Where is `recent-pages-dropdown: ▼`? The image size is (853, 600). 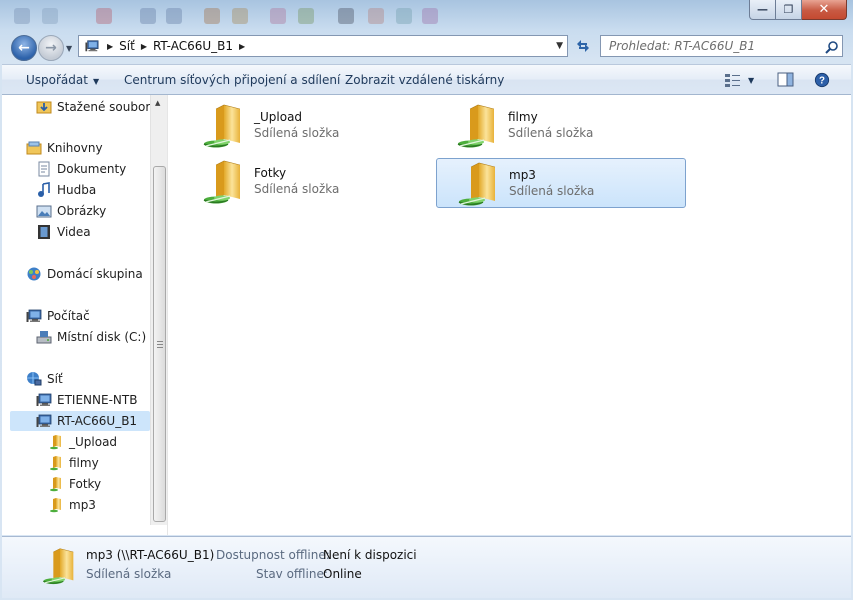 recent-pages-dropdown: ▼ is located at coordinates (71, 49).